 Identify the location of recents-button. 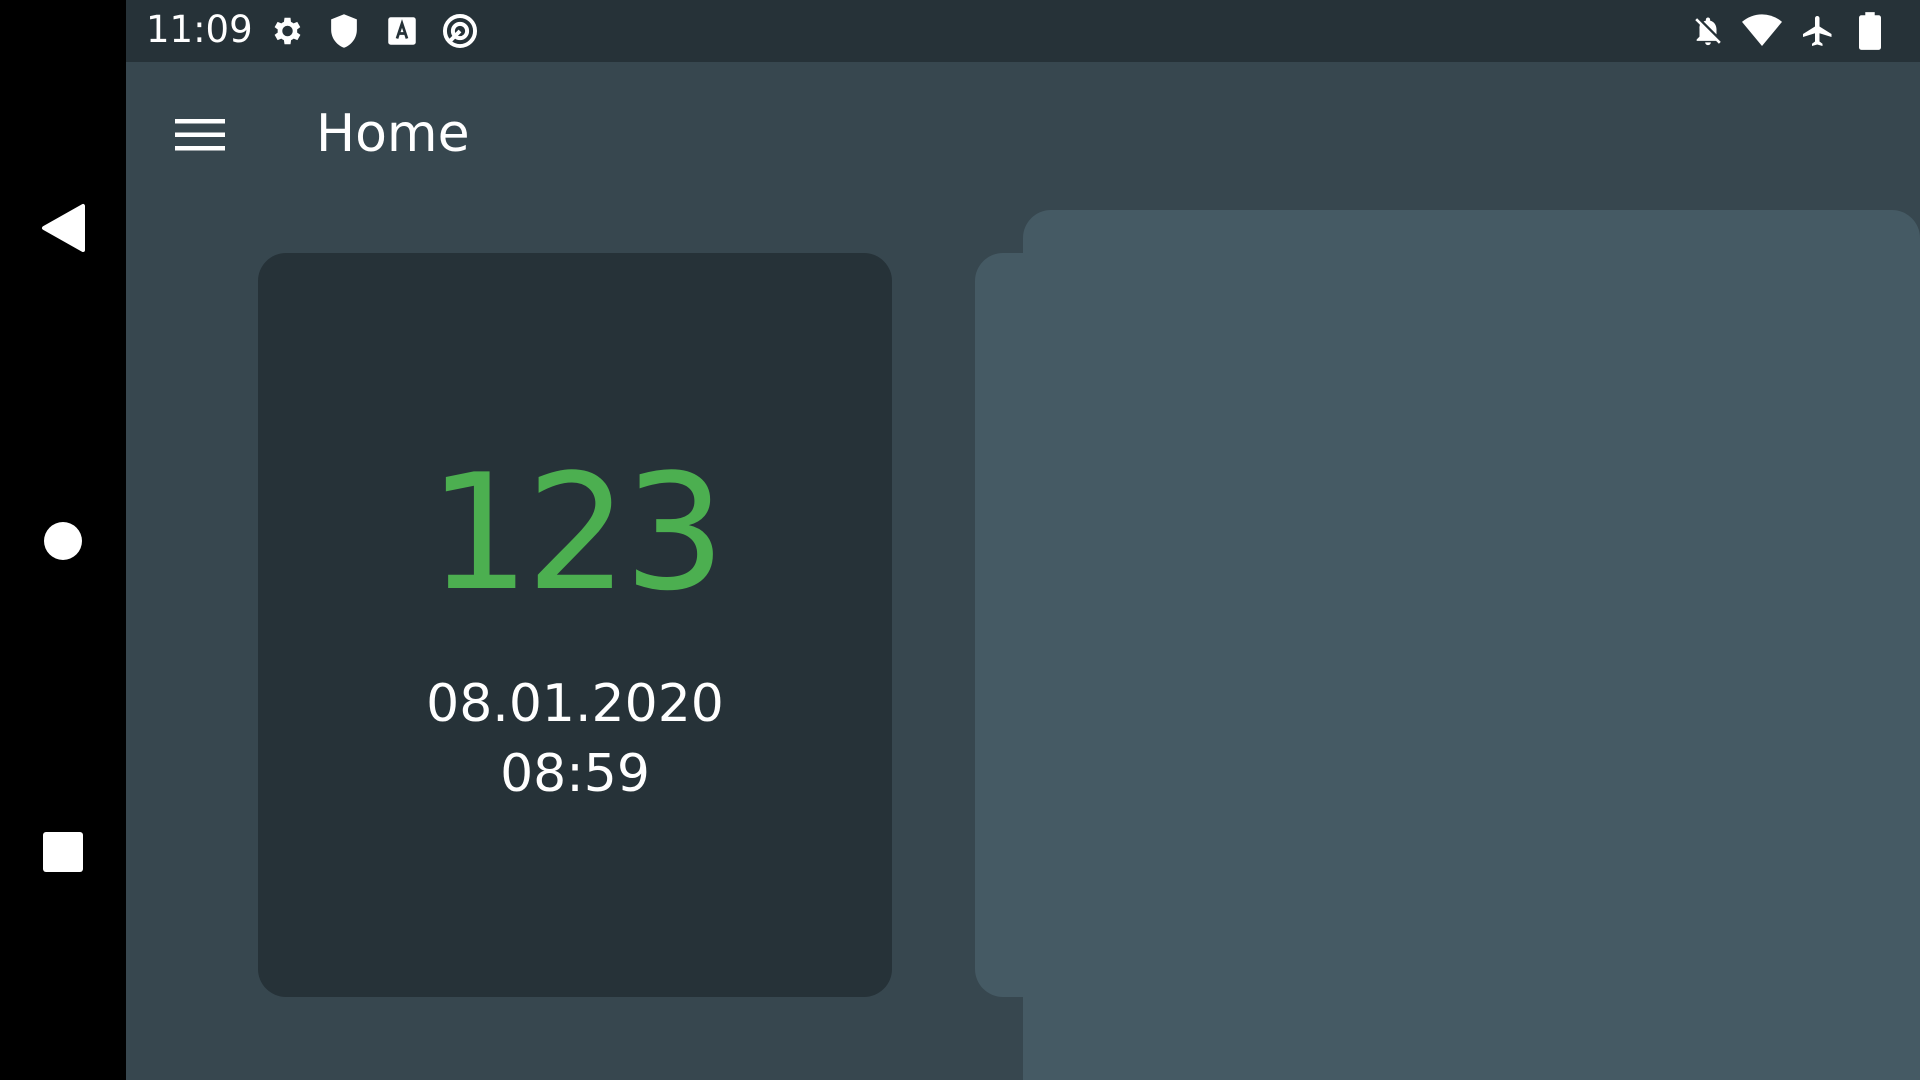
(63, 852).